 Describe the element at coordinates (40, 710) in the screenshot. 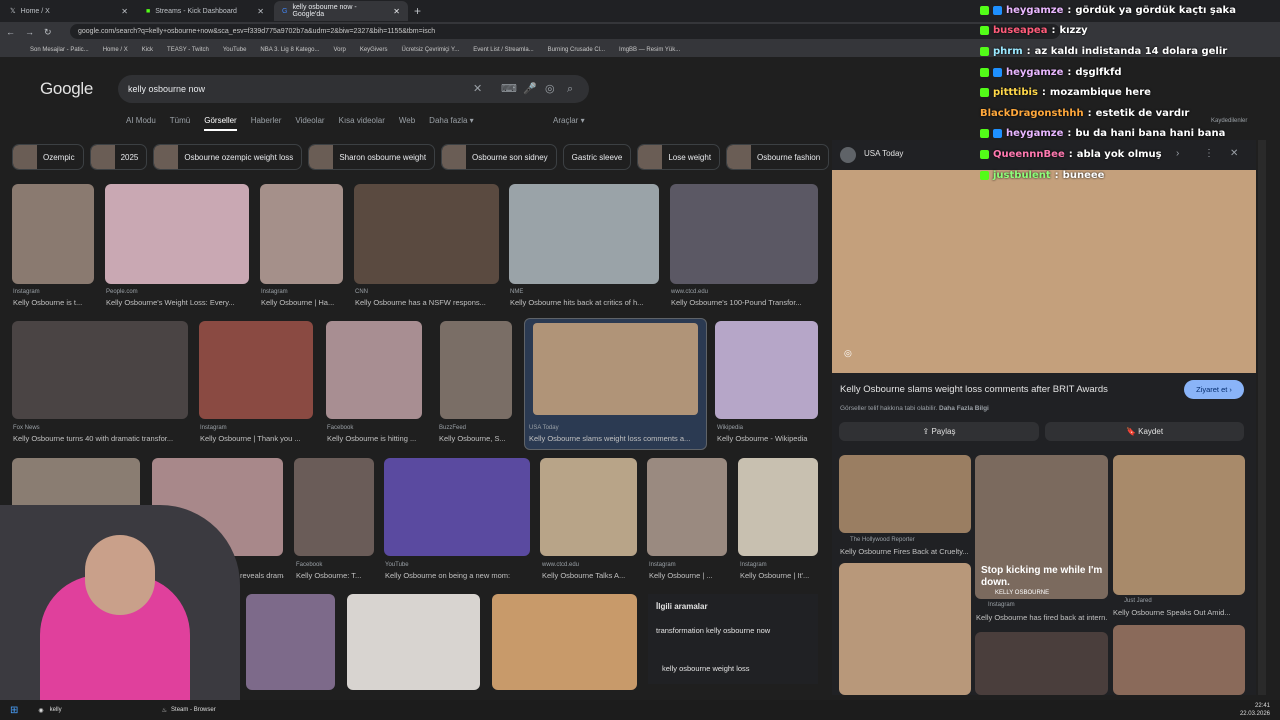

I see `chrome-icon: ◉` at that location.